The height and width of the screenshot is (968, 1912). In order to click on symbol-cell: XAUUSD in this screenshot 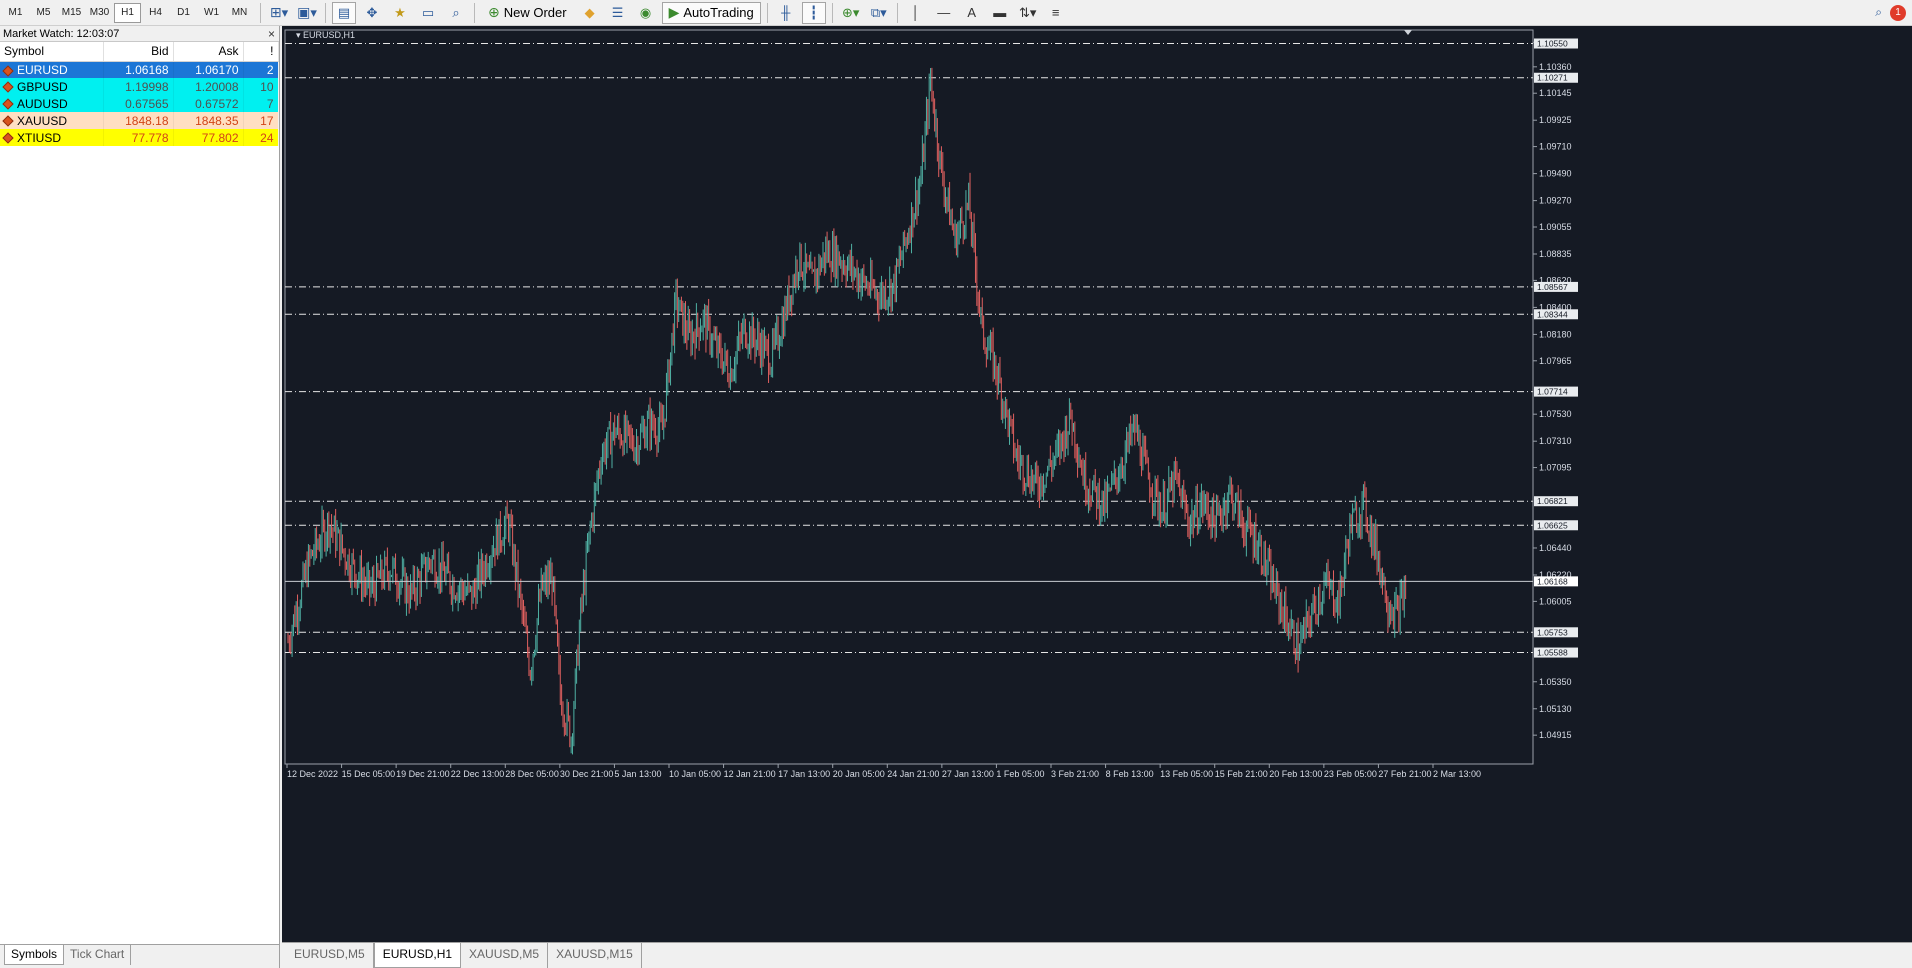, I will do `click(52, 120)`.